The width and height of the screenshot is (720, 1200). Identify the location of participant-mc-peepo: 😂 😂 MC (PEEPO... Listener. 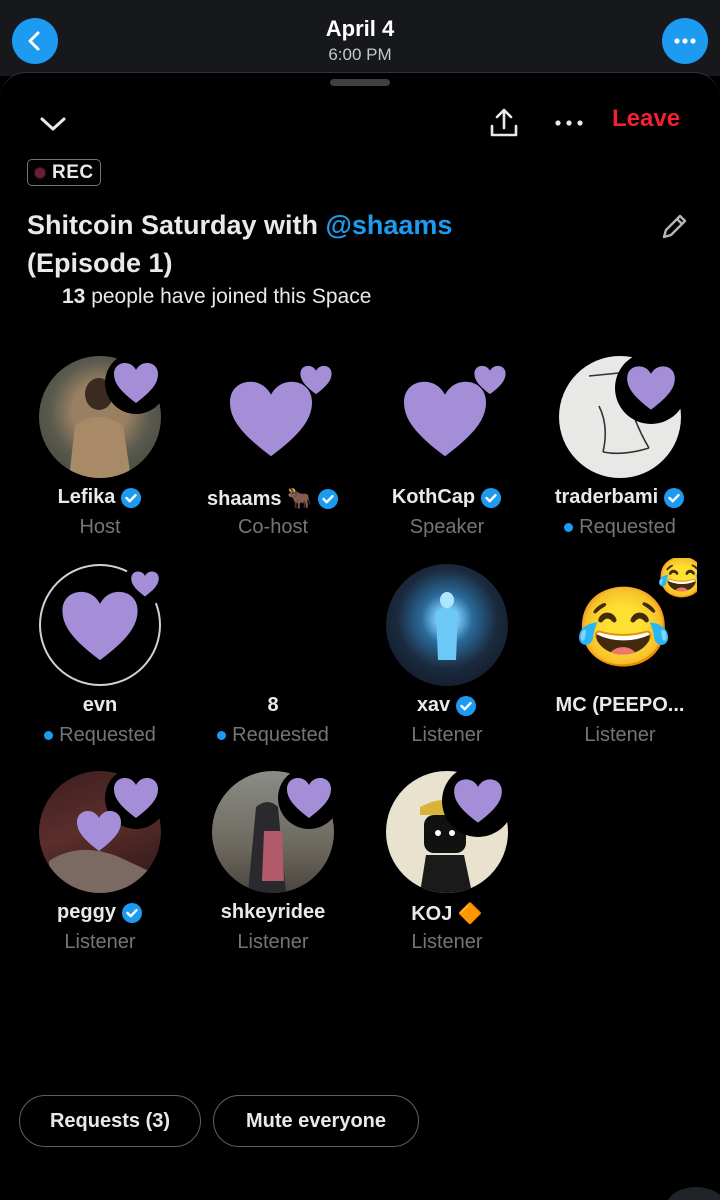
(620, 661).